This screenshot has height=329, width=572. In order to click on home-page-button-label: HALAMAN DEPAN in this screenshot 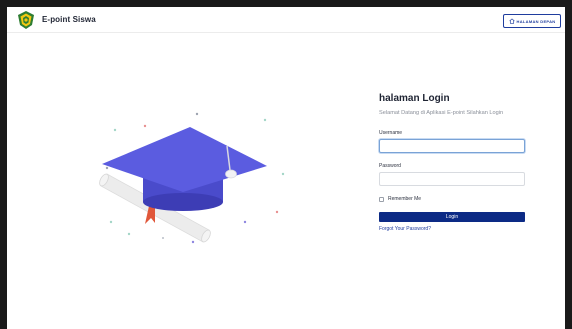, I will do `click(536, 21)`.